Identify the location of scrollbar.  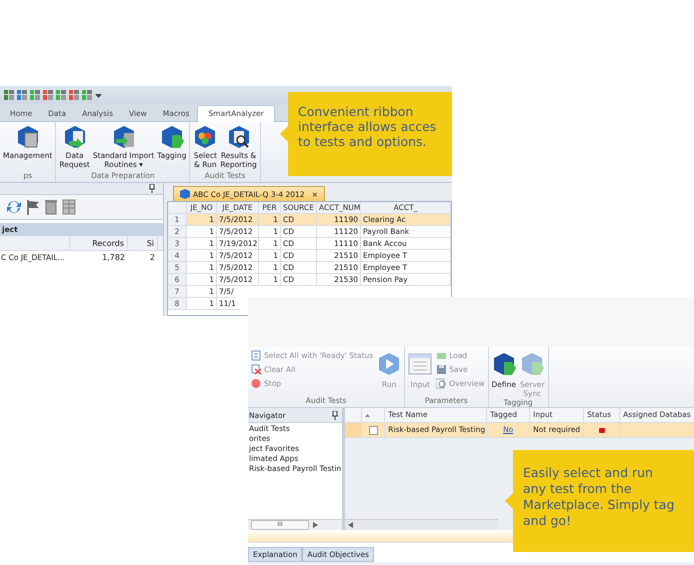
(421, 524).